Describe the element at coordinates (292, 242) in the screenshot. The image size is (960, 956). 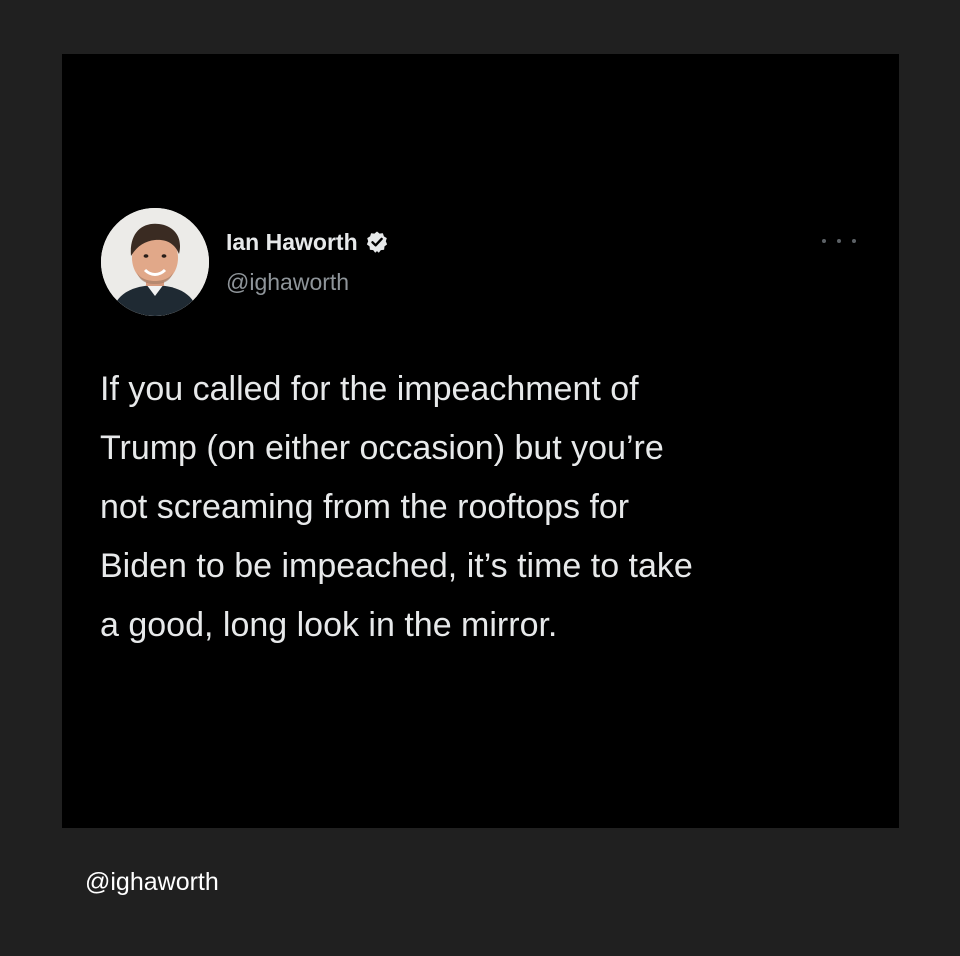
I see `display-name: Ian Haworth` at that location.